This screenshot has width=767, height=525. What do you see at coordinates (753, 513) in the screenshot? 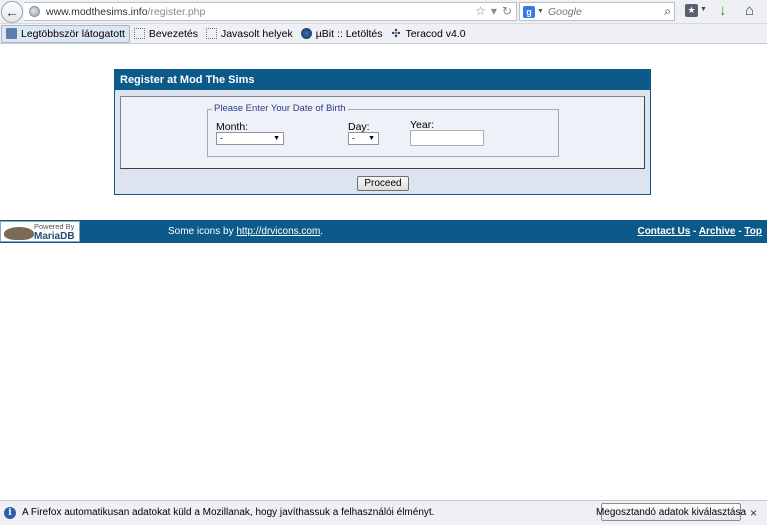
I see `close-icon: ×` at bounding box center [753, 513].